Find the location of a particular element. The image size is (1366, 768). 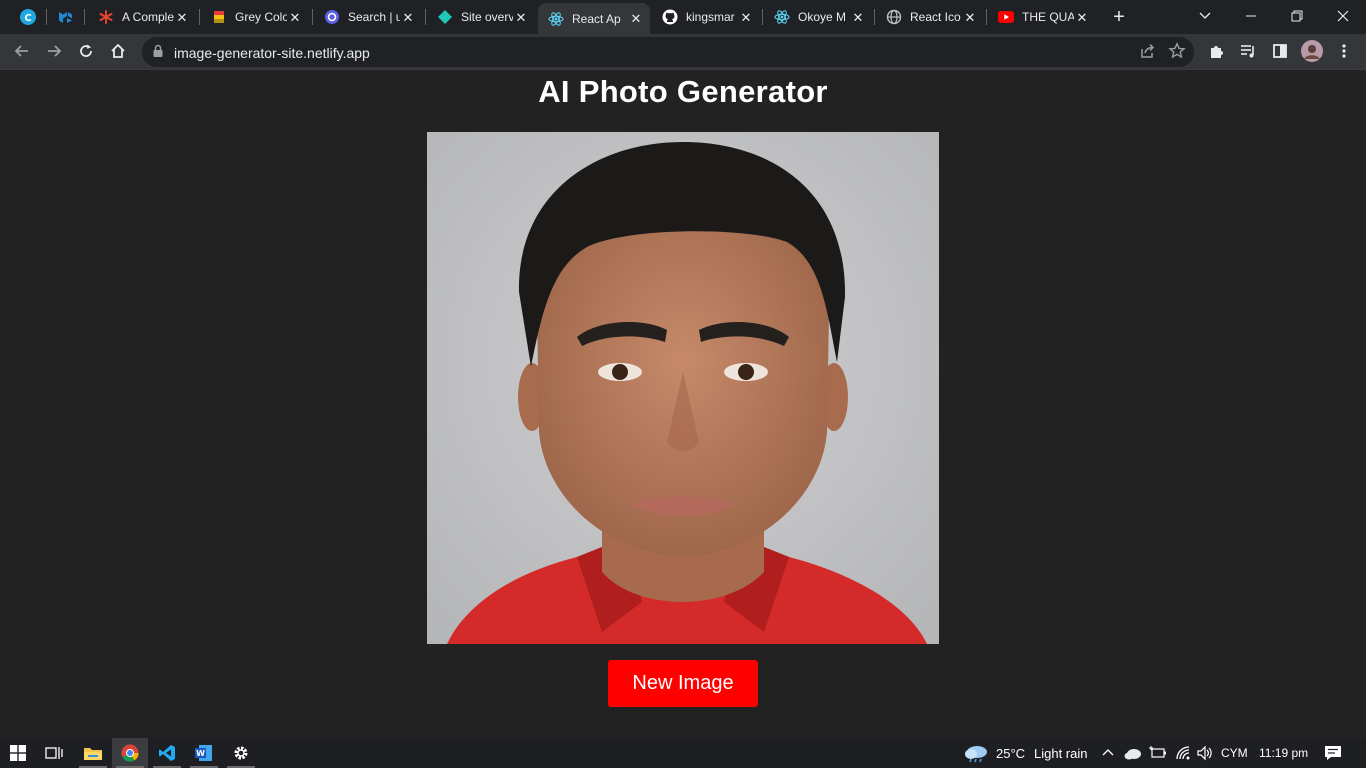

restore-button is located at coordinates (1297, 16).